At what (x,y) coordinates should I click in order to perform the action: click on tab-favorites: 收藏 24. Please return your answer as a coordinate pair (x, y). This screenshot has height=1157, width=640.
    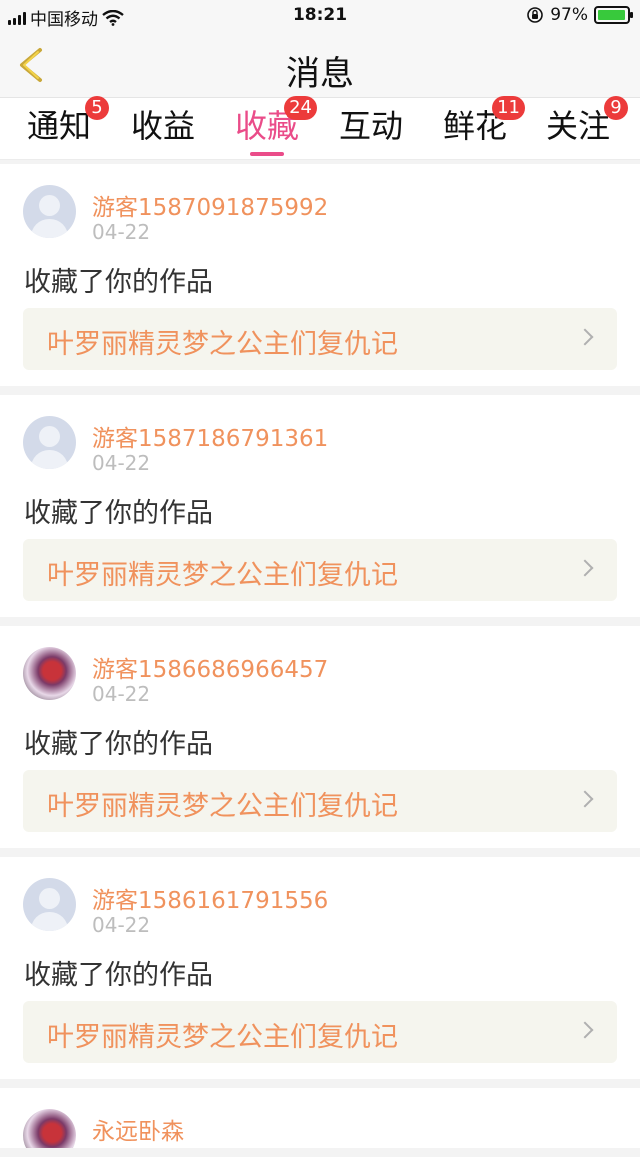
    Looking at the image, I should click on (276, 126).